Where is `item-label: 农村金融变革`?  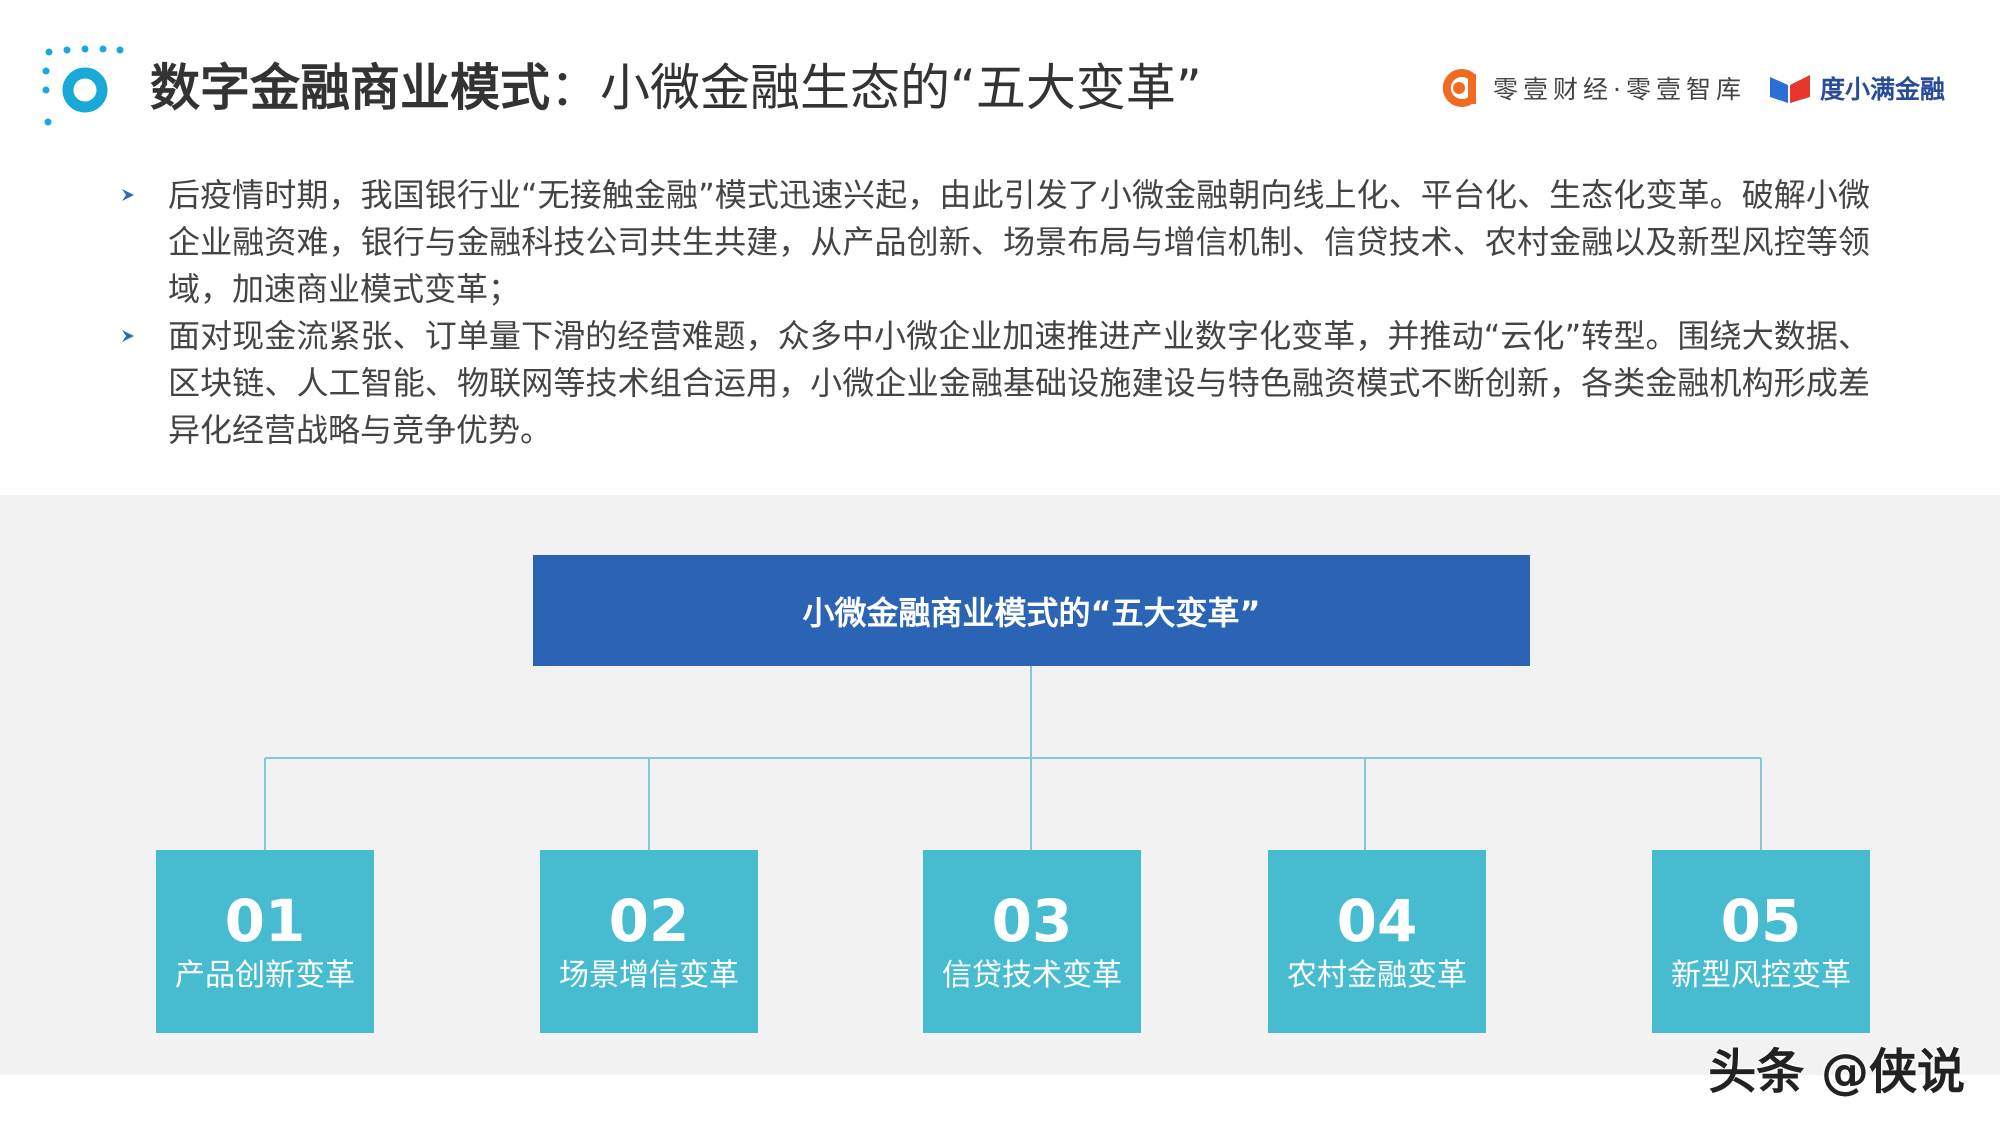 item-label: 农村金融变革 is located at coordinates (1377, 975).